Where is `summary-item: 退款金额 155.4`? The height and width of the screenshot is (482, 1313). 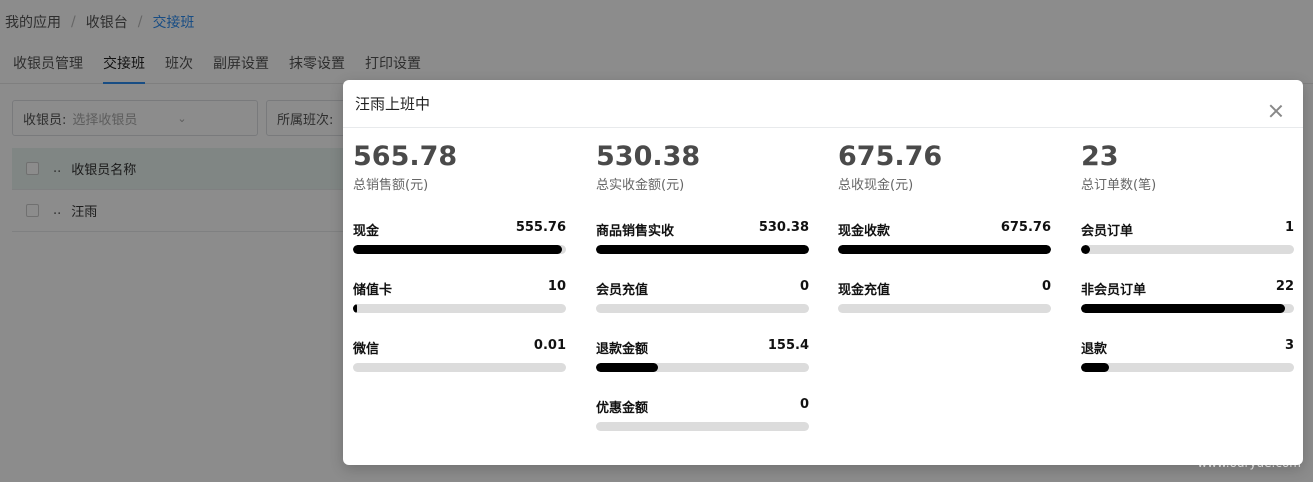
summary-item: 退款金额 155.4 is located at coordinates (702, 355).